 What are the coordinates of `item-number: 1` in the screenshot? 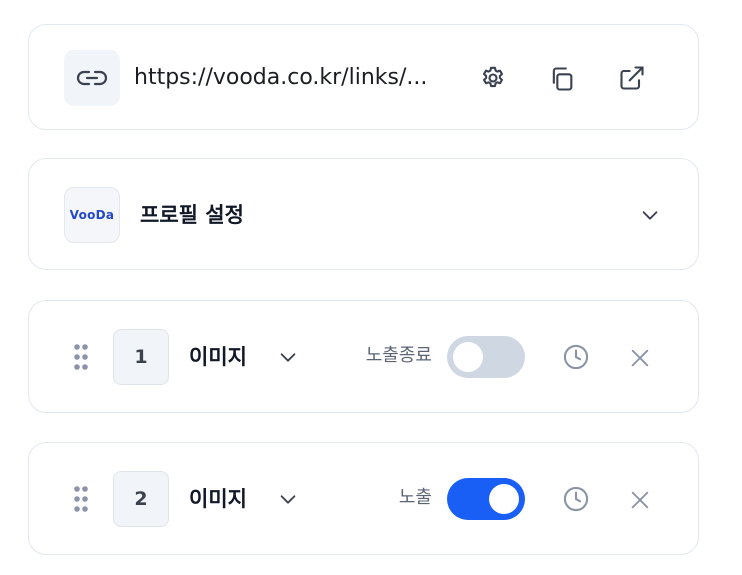 It's located at (141, 357).